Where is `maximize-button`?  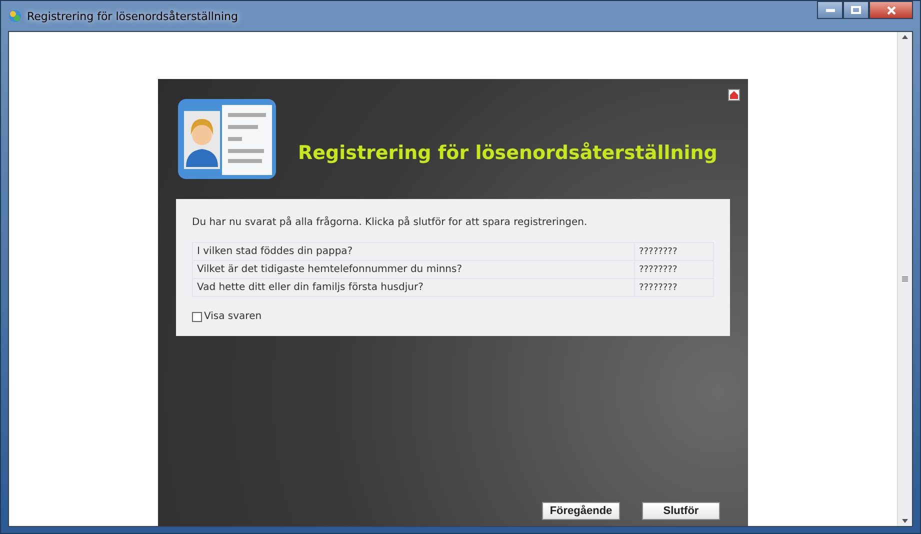
maximize-button is located at coordinates (856, 10).